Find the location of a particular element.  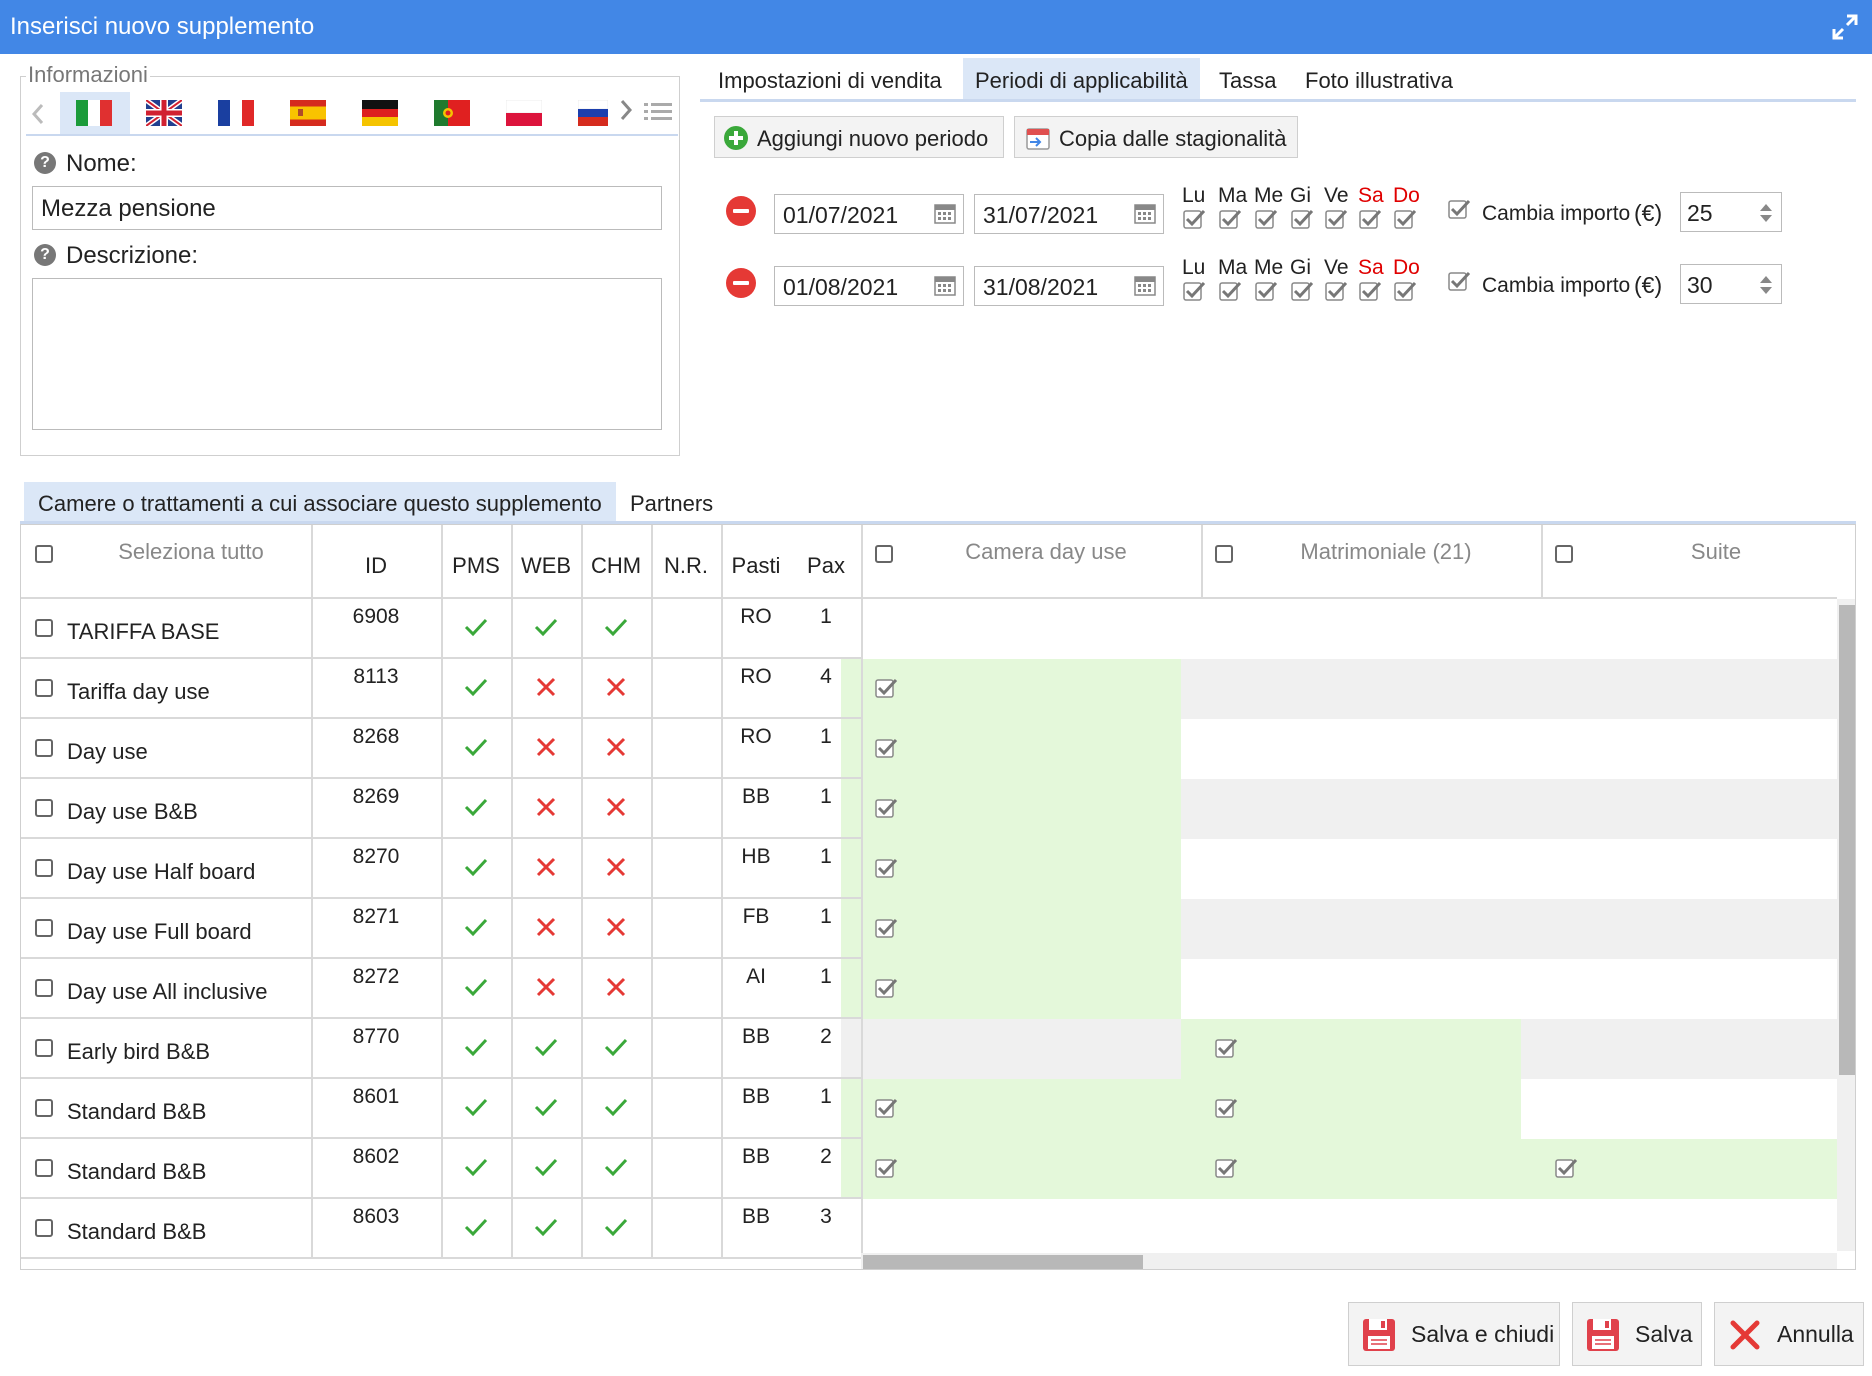

flag-en-icon is located at coordinates (164, 113).